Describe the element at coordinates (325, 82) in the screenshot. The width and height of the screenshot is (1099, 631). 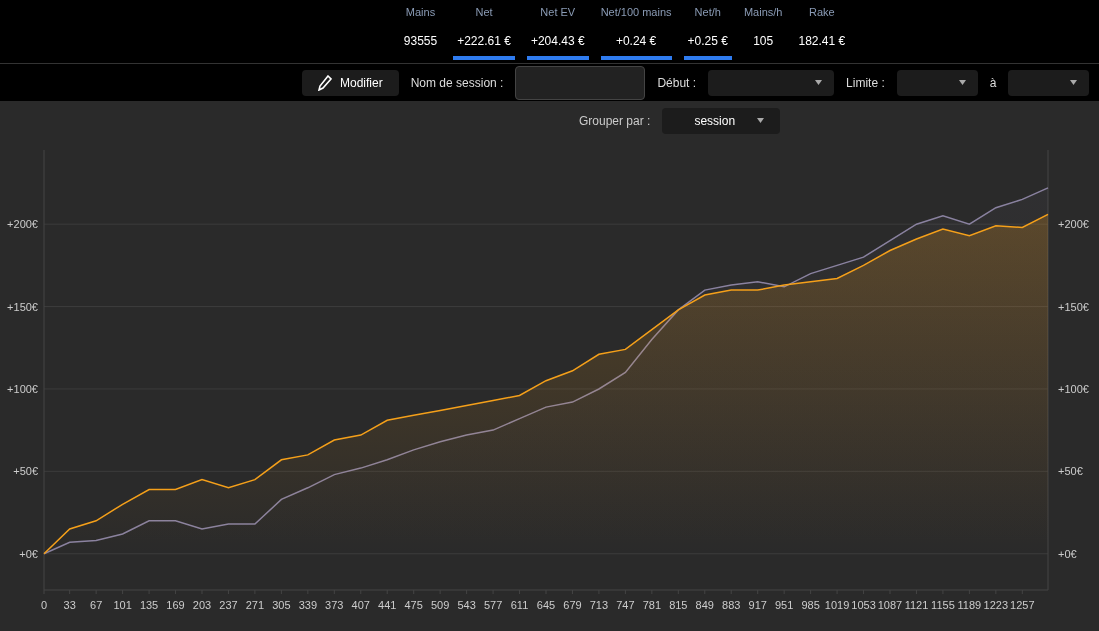
I see `pencil-icon` at that location.